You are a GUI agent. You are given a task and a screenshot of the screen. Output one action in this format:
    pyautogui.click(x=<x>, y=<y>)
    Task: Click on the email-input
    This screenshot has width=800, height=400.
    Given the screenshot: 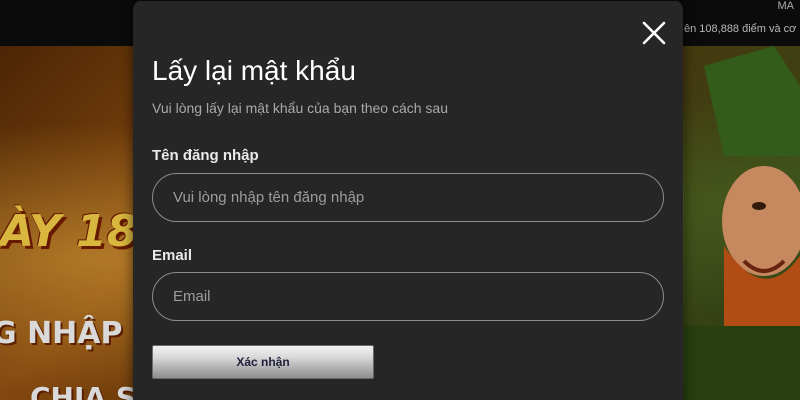 What is the action you would take?
    pyautogui.click(x=408, y=296)
    